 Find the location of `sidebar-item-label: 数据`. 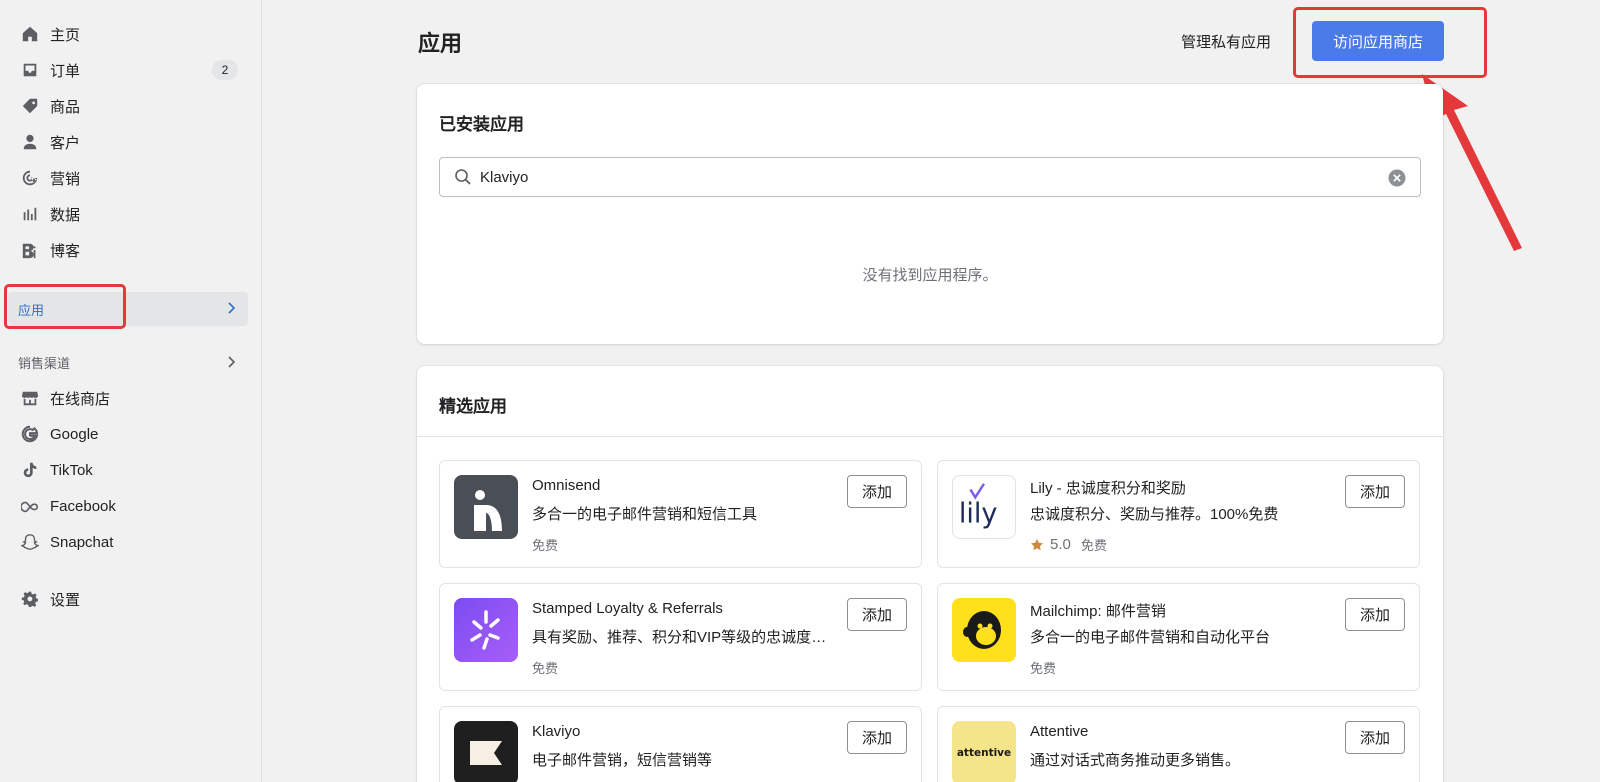

sidebar-item-label: 数据 is located at coordinates (65, 215).